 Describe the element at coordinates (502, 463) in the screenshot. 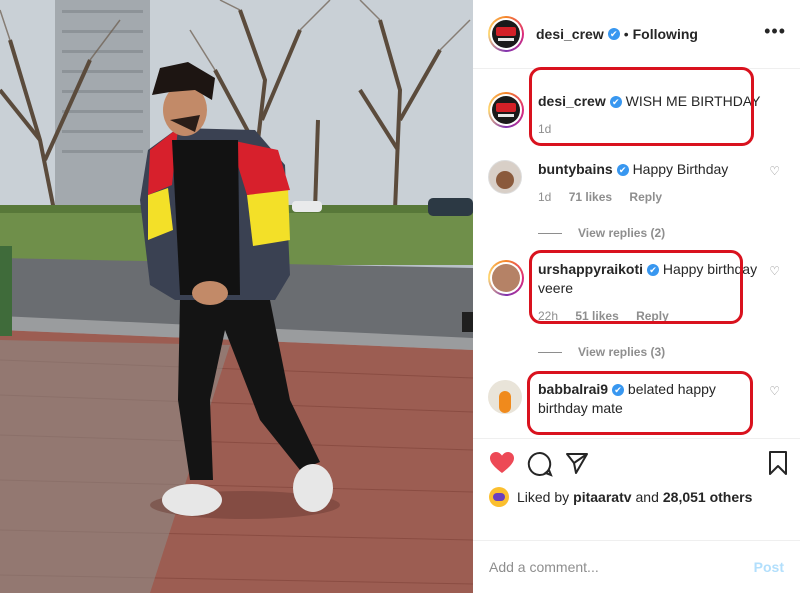

I see `like-heart-icon` at that location.